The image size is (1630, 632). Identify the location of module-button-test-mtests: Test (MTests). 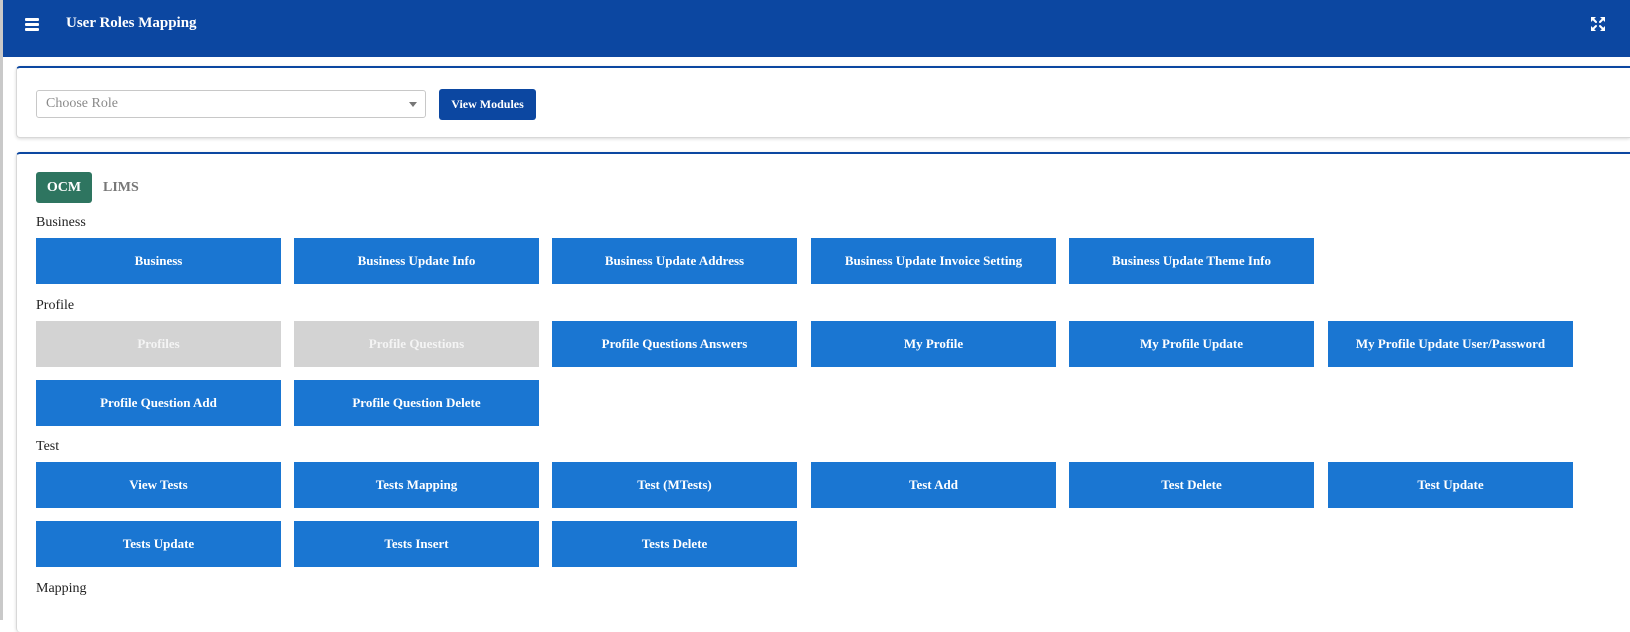
(674, 485).